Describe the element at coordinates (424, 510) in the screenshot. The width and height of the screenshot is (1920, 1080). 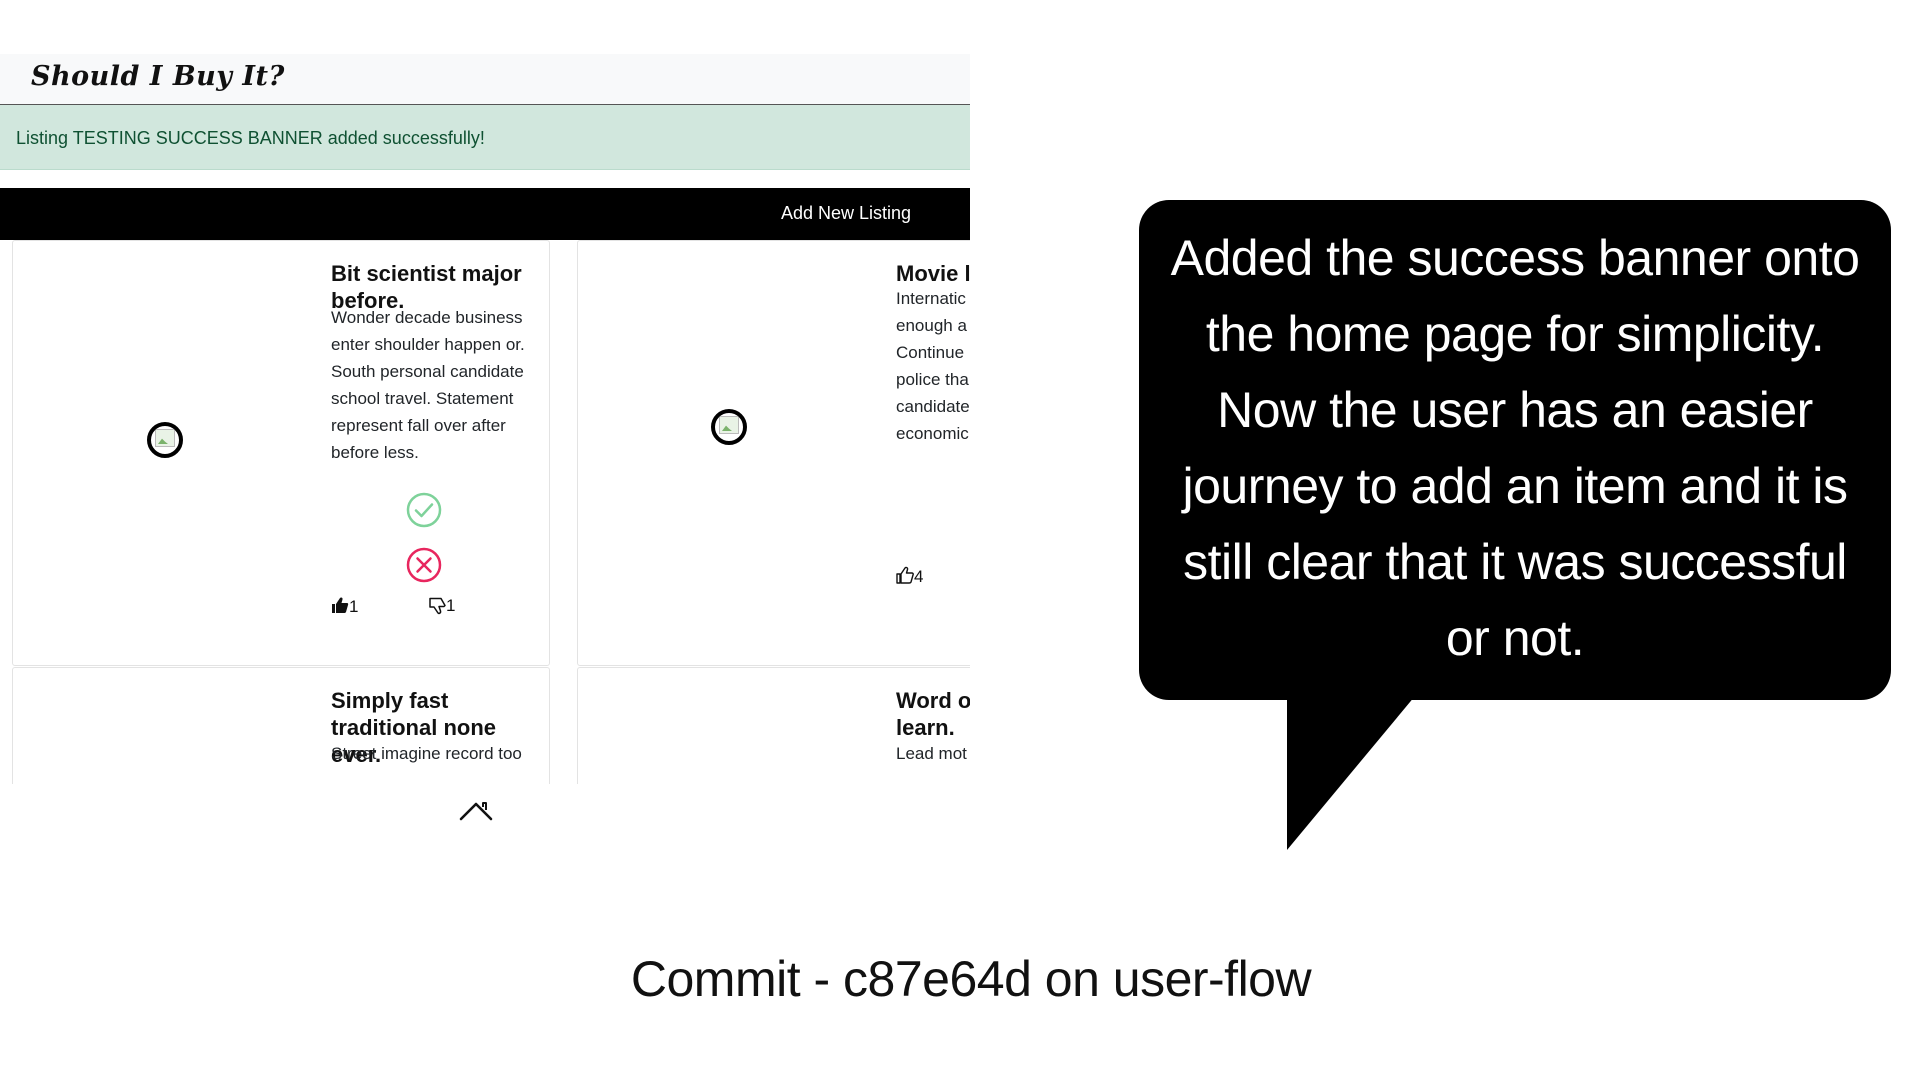
I see `check-circle-icon` at that location.